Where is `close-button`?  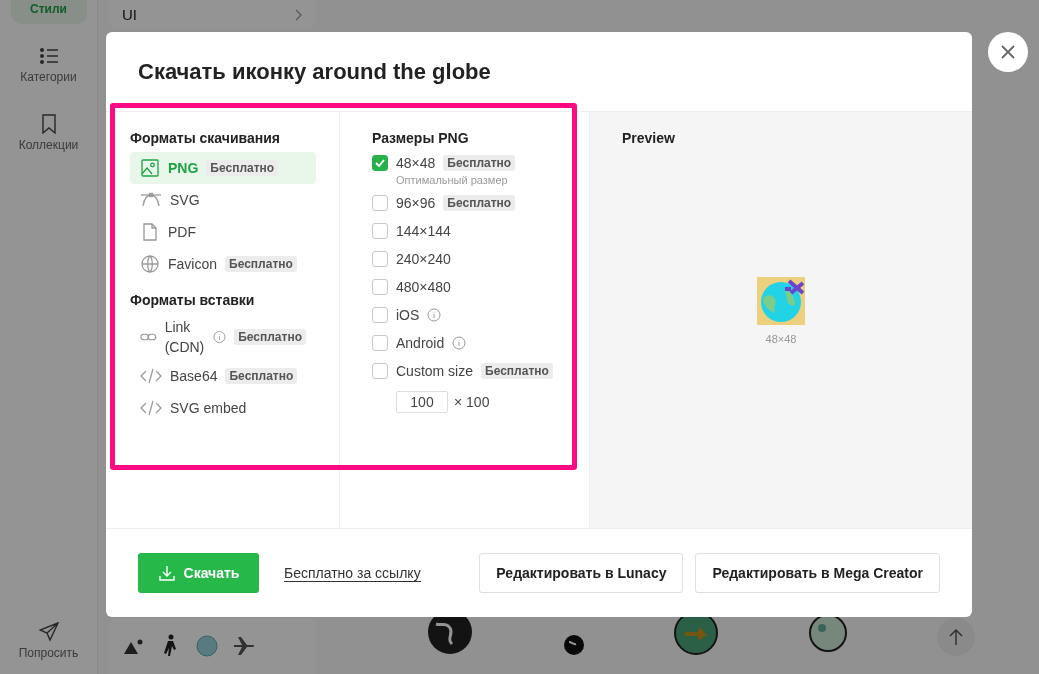
close-button is located at coordinates (1008, 52).